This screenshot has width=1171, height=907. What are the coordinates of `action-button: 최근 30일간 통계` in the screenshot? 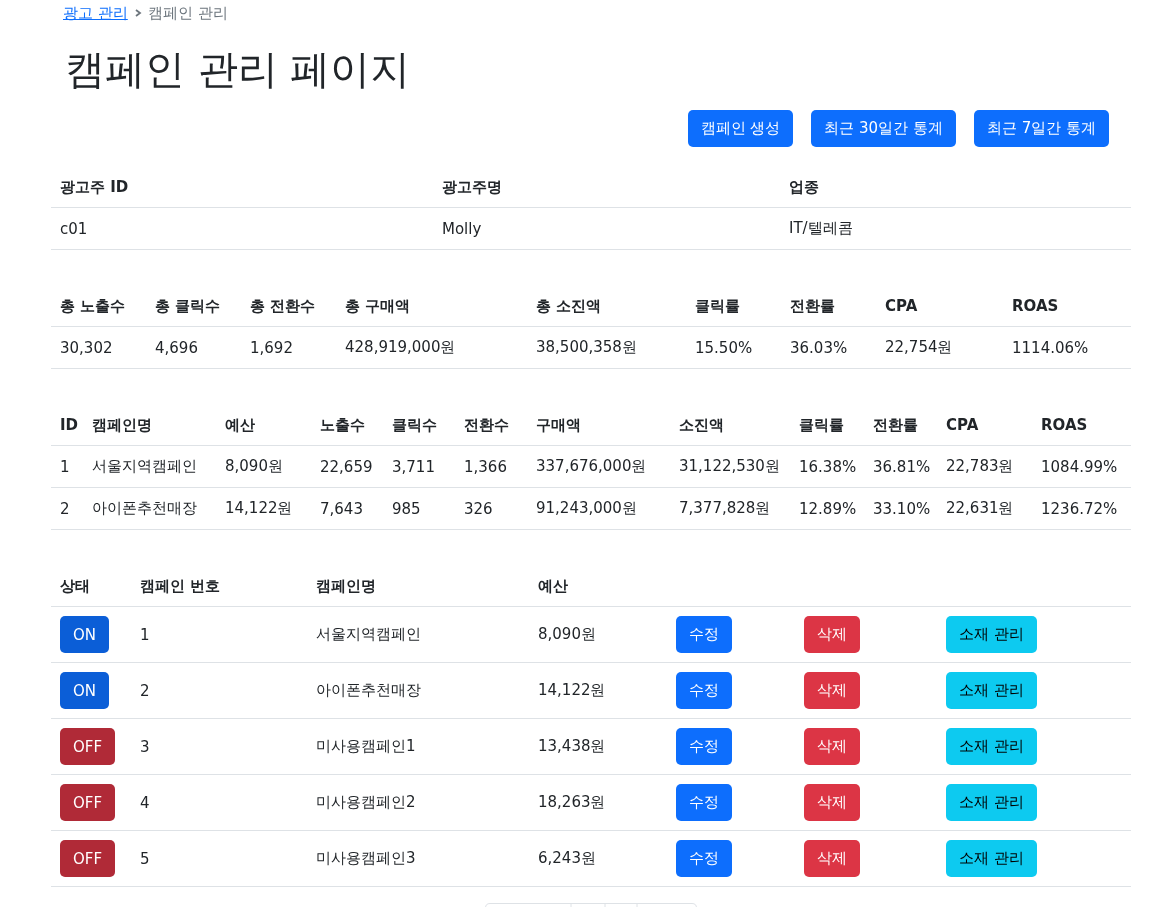 It's located at (883, 128).